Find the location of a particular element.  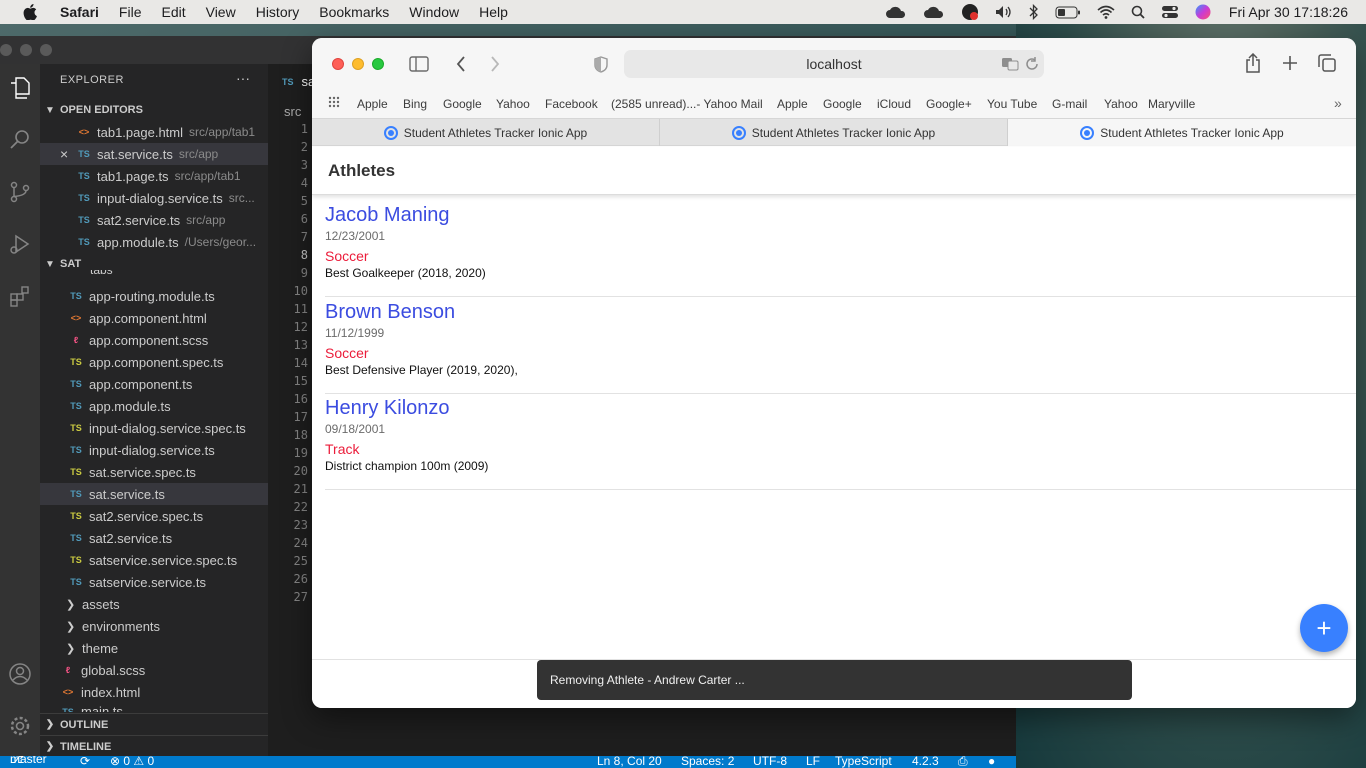

bookmark-link: Maryville is located at coordinates (1171, 104).